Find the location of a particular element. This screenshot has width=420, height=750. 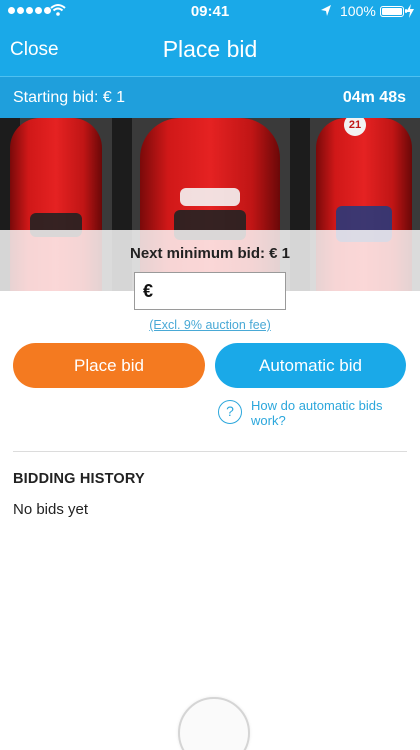

location-arrow-icon is located at coordinates (326, 10).